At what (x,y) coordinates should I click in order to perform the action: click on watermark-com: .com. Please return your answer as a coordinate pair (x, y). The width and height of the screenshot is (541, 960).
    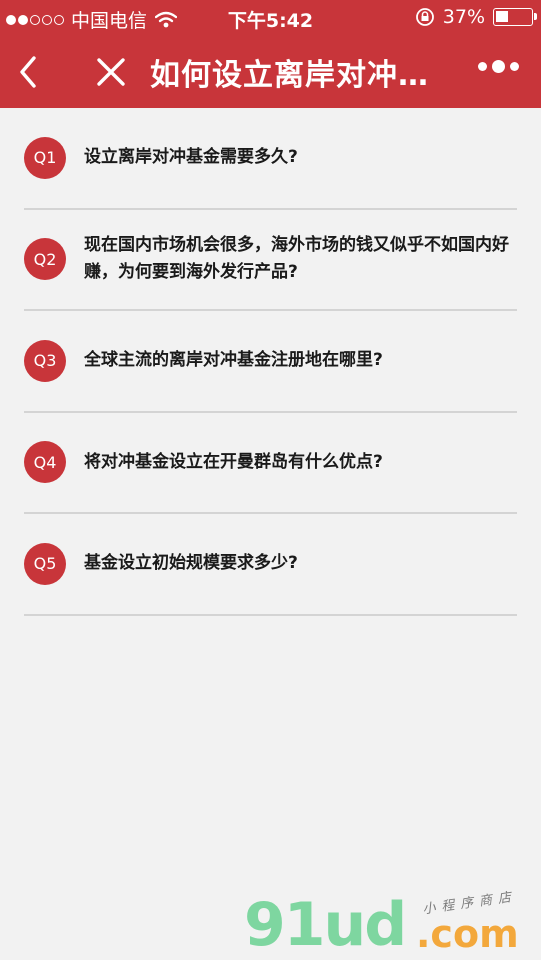
    Looking at the image, I should click on (467, 934).